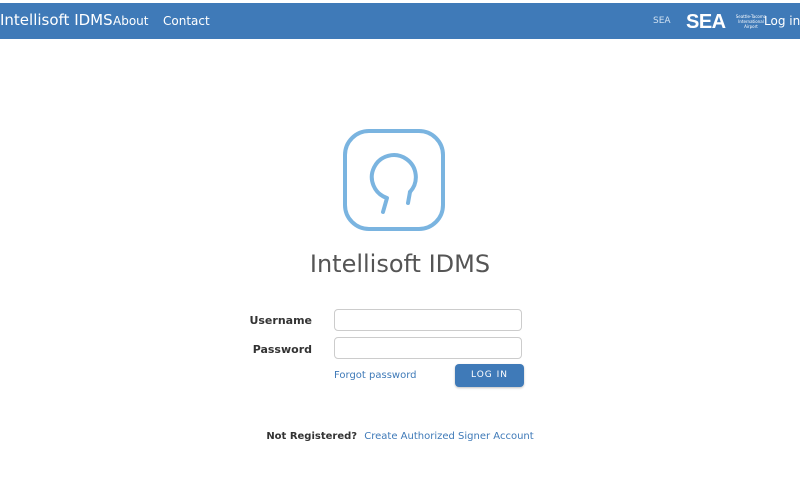 The image size is (800, 495). Describe the element at coordinates (56, 20) in the screenshot. I see `brand-link: Intellisoft IDMS` at that location.